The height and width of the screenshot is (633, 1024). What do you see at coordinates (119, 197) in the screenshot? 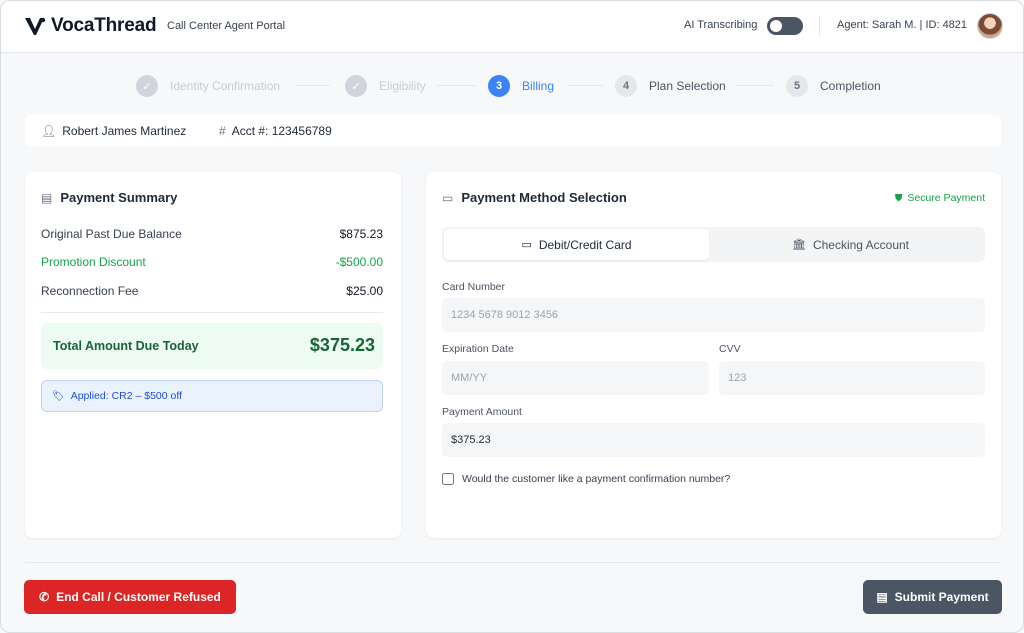
I see `payment-summary-title-text: Payment Summary` at bounding box center [119, 197].